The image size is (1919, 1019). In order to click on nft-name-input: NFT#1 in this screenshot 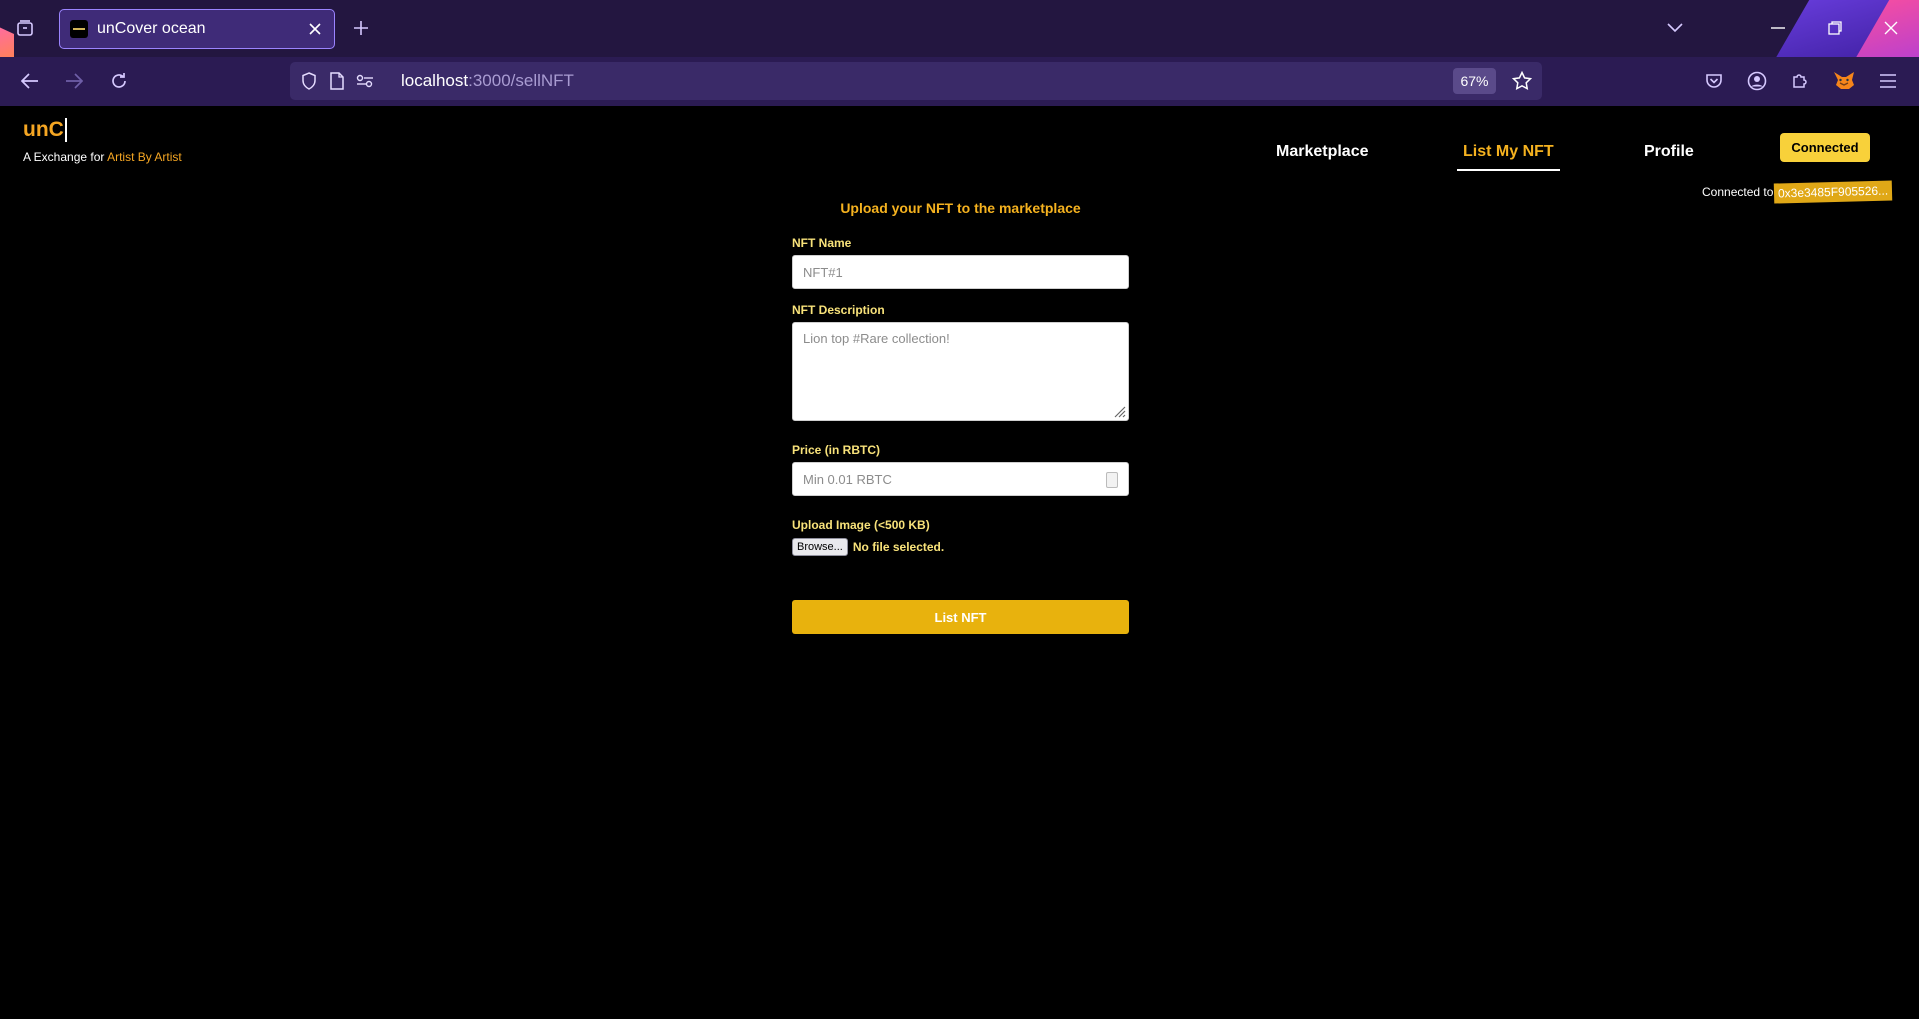, I will do `click(960, 272)`.